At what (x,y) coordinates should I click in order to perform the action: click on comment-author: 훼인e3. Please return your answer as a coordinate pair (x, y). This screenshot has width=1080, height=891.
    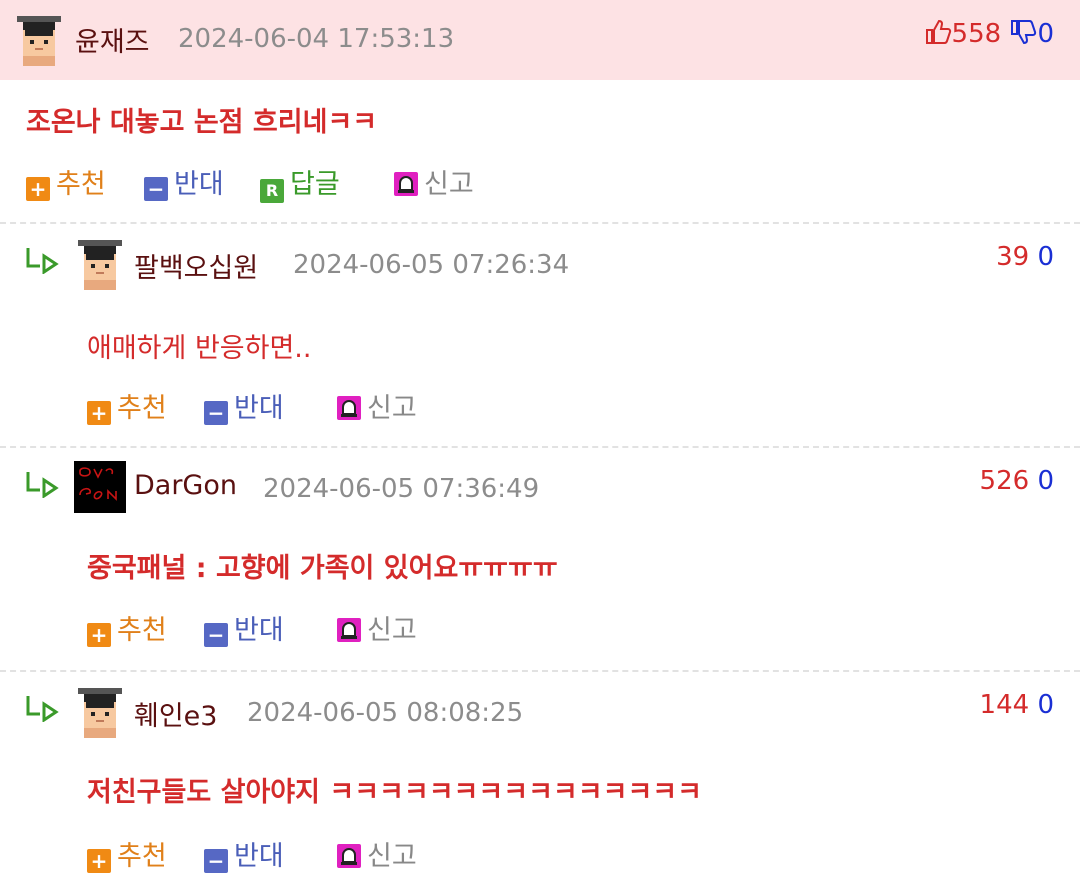
    Looking at the image, I should click on (175, 713).